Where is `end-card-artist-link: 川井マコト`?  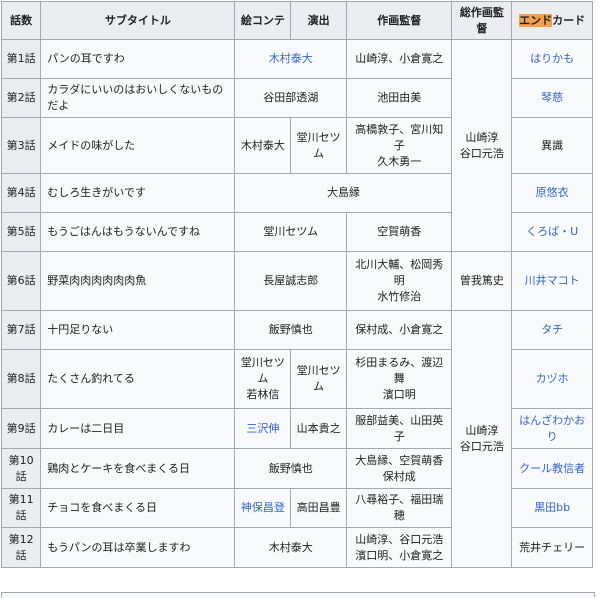
end-card-artist-link: 川井マコト is located at coordinates (552, 281).